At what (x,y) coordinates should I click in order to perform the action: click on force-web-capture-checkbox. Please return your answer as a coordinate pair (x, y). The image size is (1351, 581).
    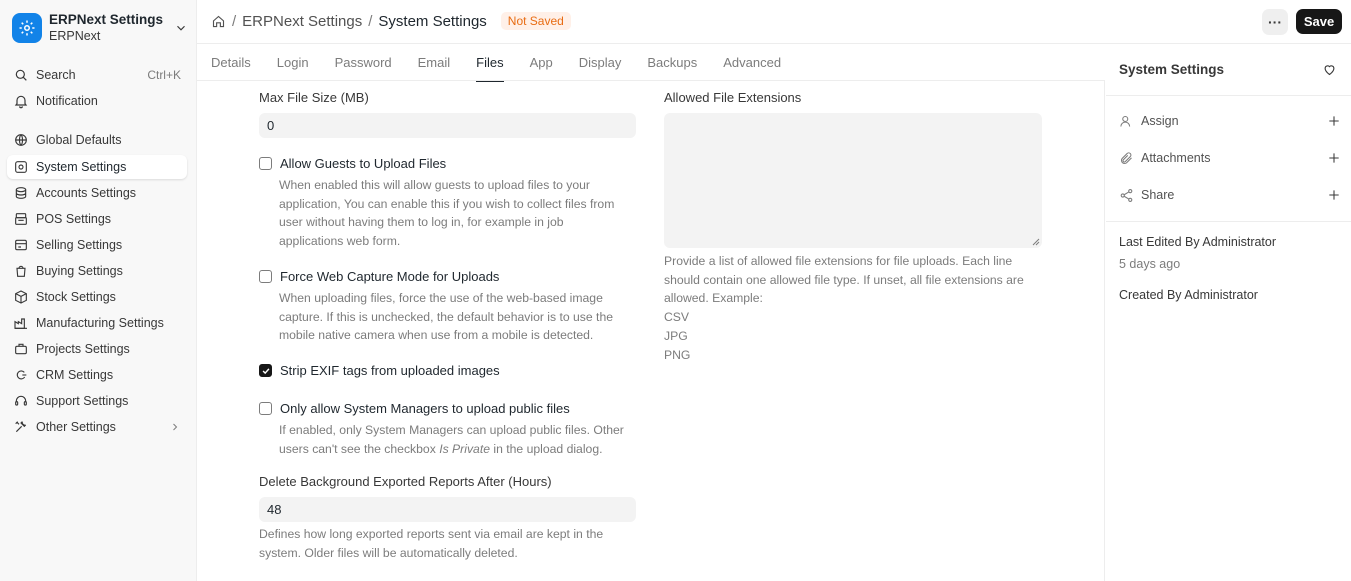
    Looking at the image, I should click on (265, 276).